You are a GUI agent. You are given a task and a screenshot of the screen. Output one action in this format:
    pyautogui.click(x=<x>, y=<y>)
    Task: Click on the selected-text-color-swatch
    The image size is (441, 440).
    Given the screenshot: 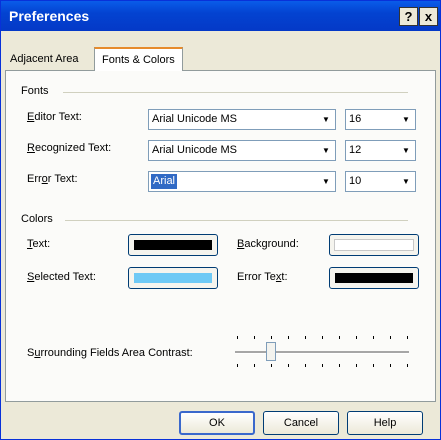 What is the action you would take?
    pyautogui.click(x=173, y=278)
    